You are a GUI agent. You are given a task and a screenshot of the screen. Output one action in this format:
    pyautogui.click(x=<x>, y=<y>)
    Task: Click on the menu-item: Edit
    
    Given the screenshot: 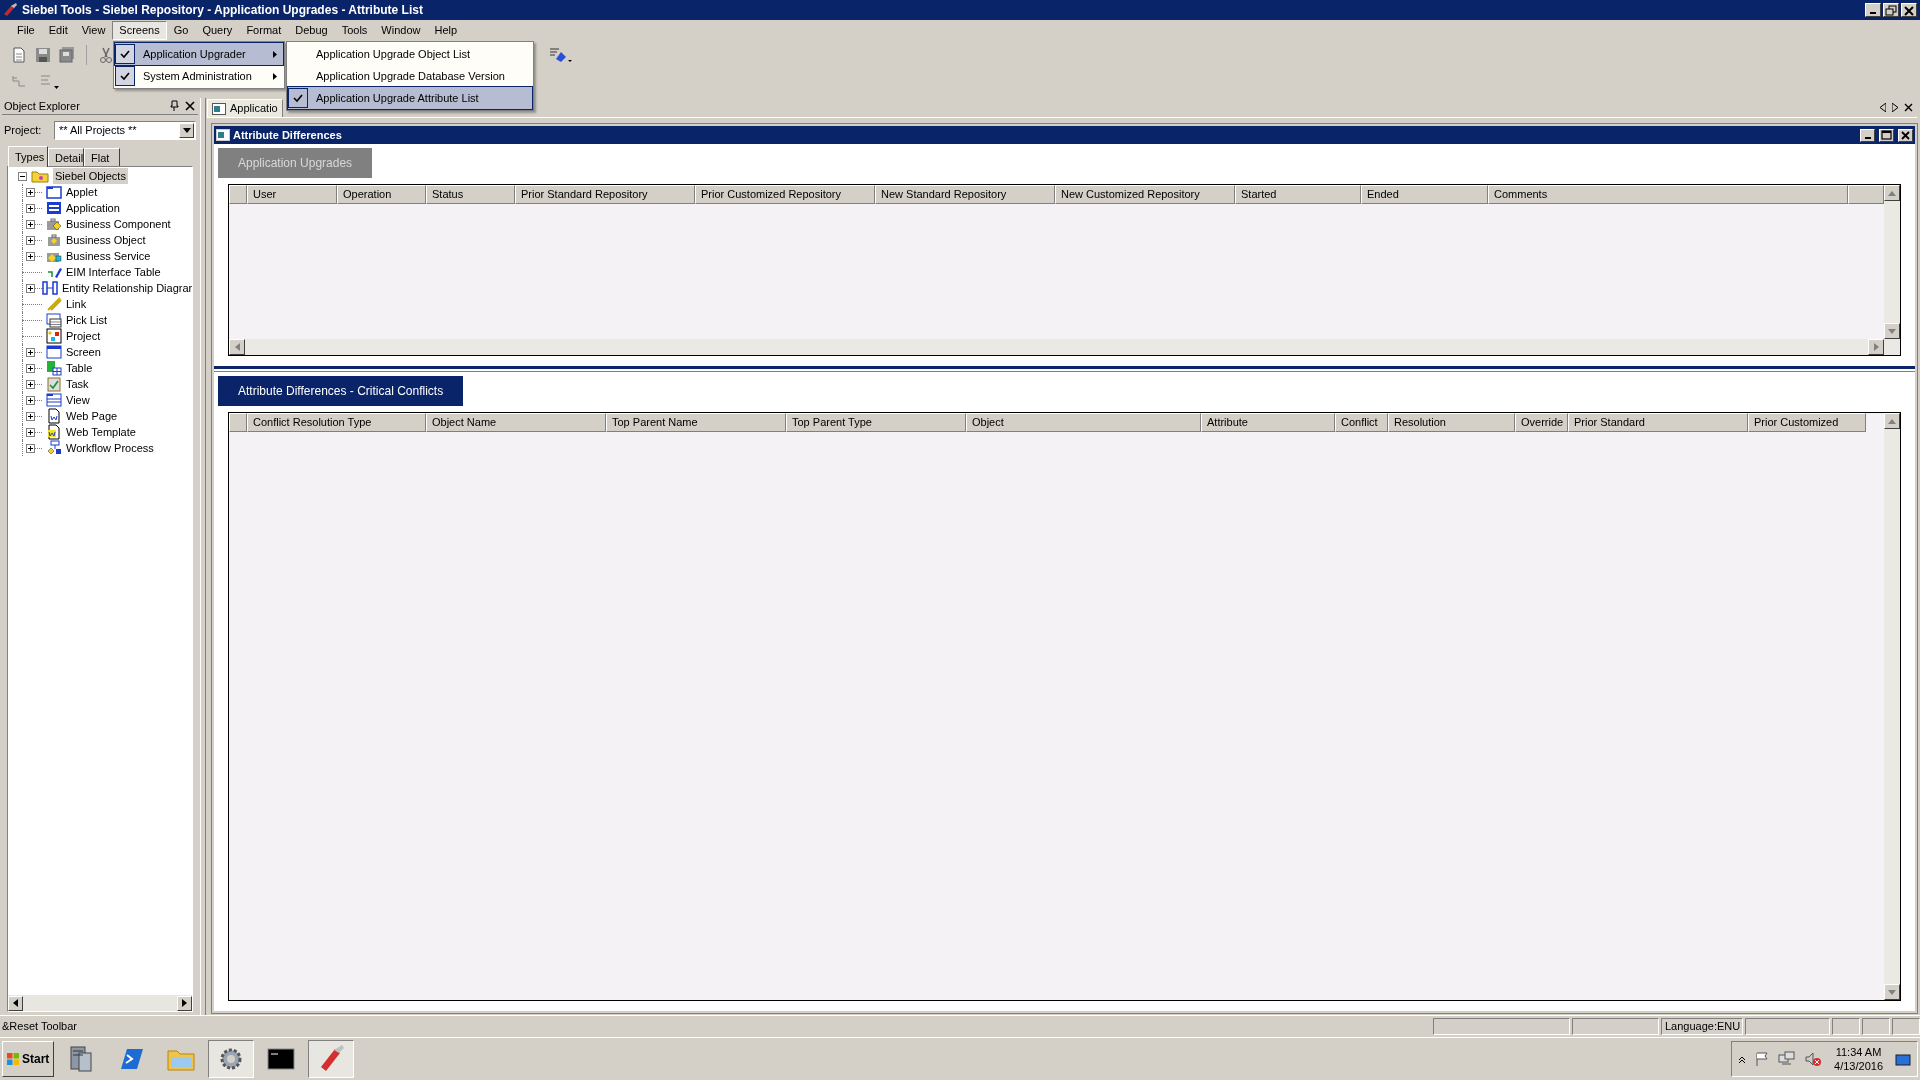 What is the action you would take?
    pyautogui.click(x=58, y=30)
    